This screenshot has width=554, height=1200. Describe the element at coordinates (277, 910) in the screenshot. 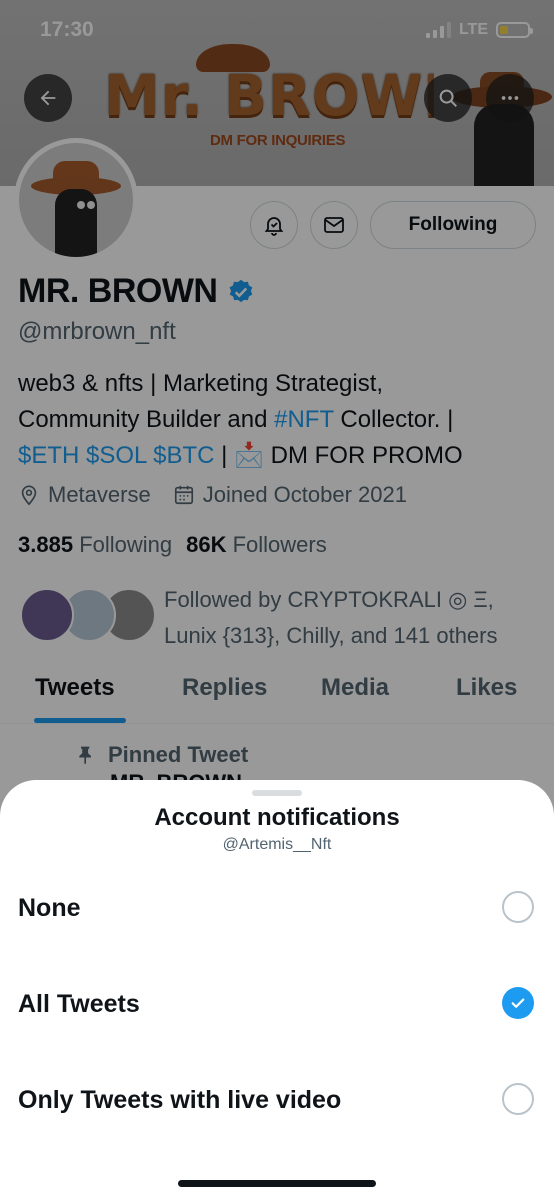

I see `option-none: None` at that location.